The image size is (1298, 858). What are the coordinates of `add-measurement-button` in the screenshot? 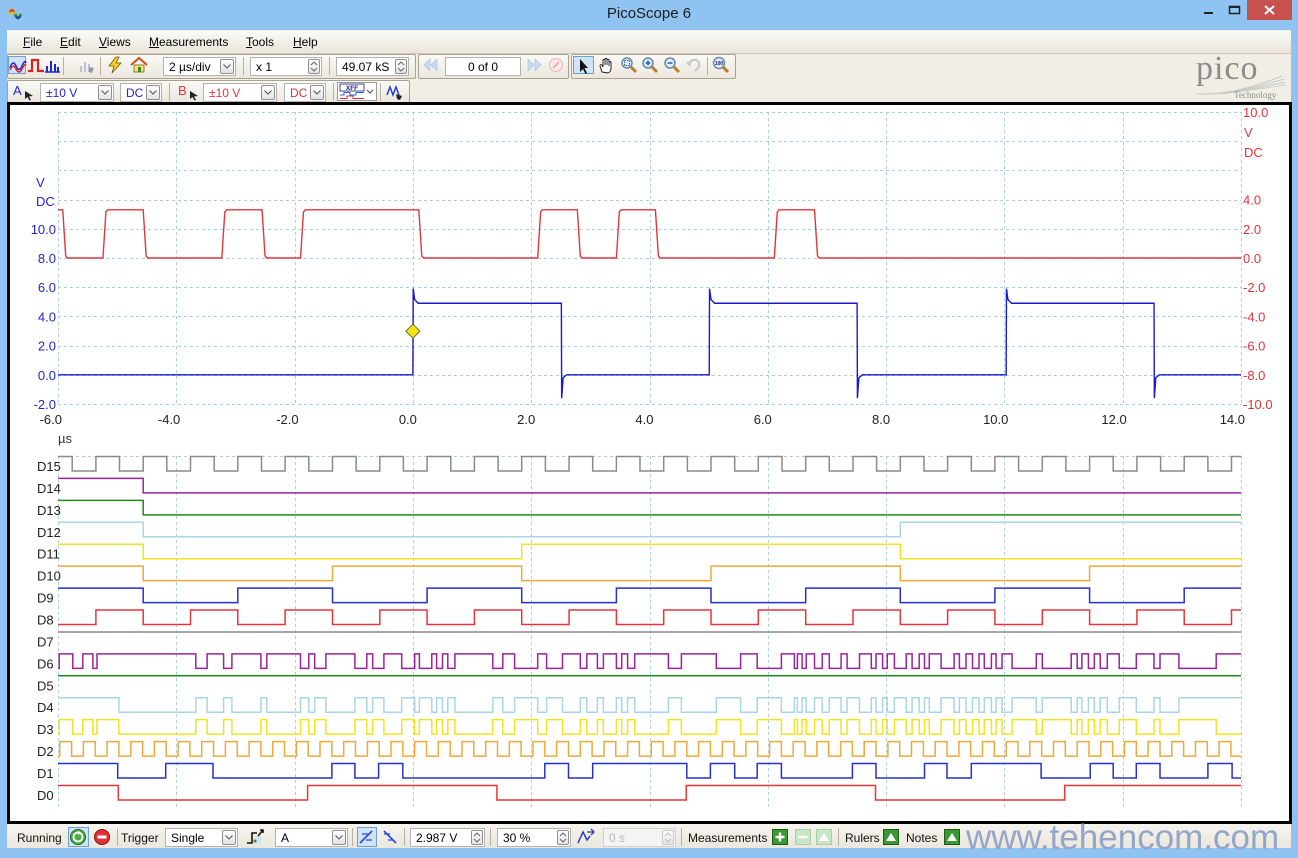 It's located at (780, 837).